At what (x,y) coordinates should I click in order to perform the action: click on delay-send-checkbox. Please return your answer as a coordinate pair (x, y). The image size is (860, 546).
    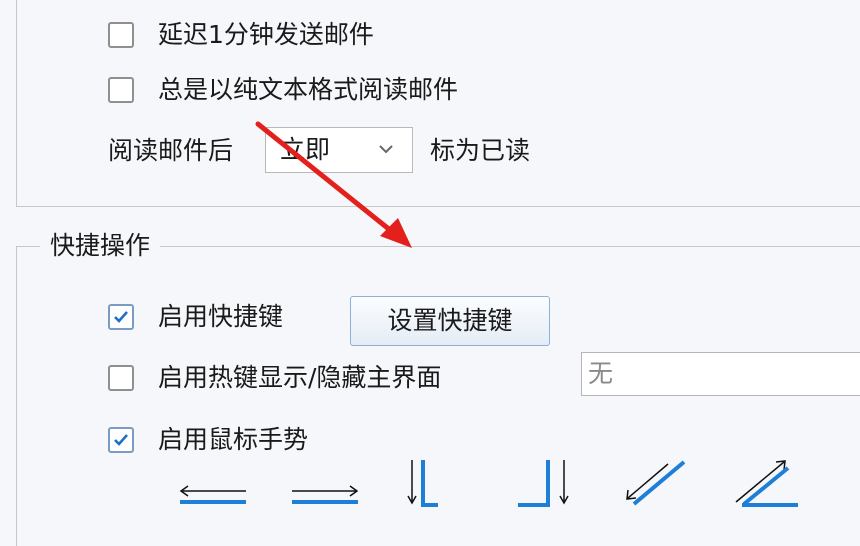
    Looking at the image, I should click on (121, 35).